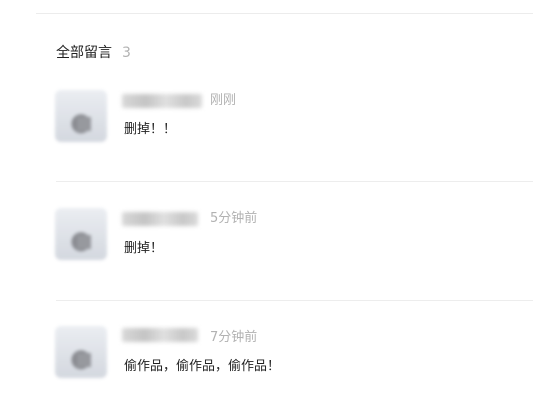 This screenshot has height=404, width=533. What do you see at coordinates (150, 129) in the screenshot?
I see `comment-text: 删掉！！` at bounding box center [150, 129].